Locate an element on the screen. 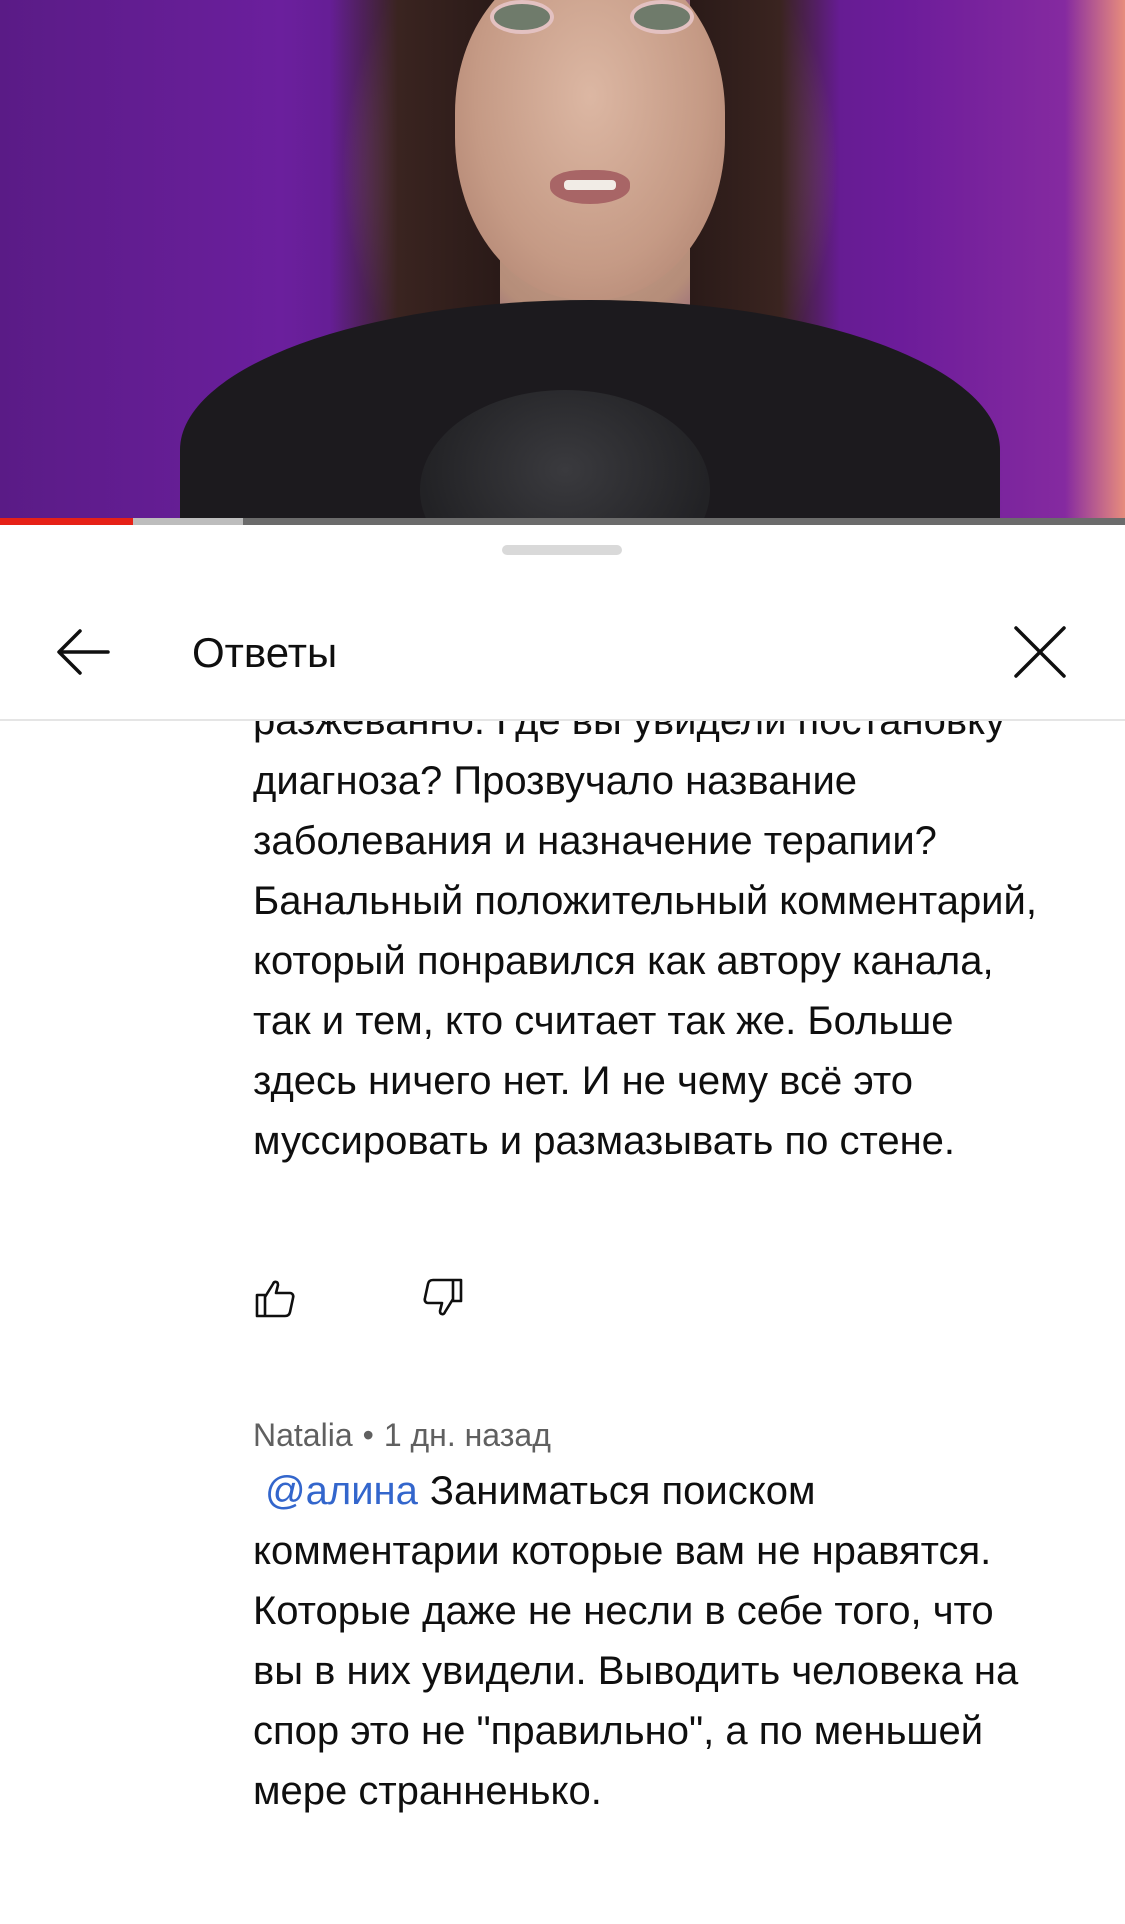  video-frame-light is located at coordinates (1095, 262).